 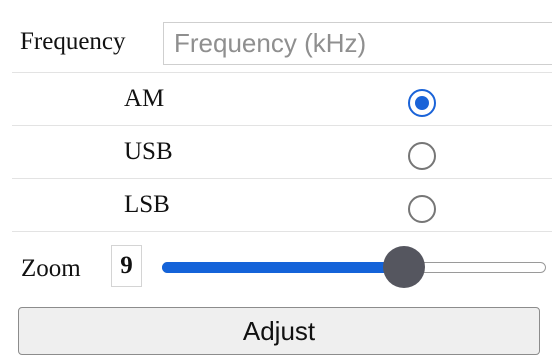 What do you see at coordinates (126, 266) in the screenshot?
I see `zoom-value: 9` at bounding box center [126, 266].